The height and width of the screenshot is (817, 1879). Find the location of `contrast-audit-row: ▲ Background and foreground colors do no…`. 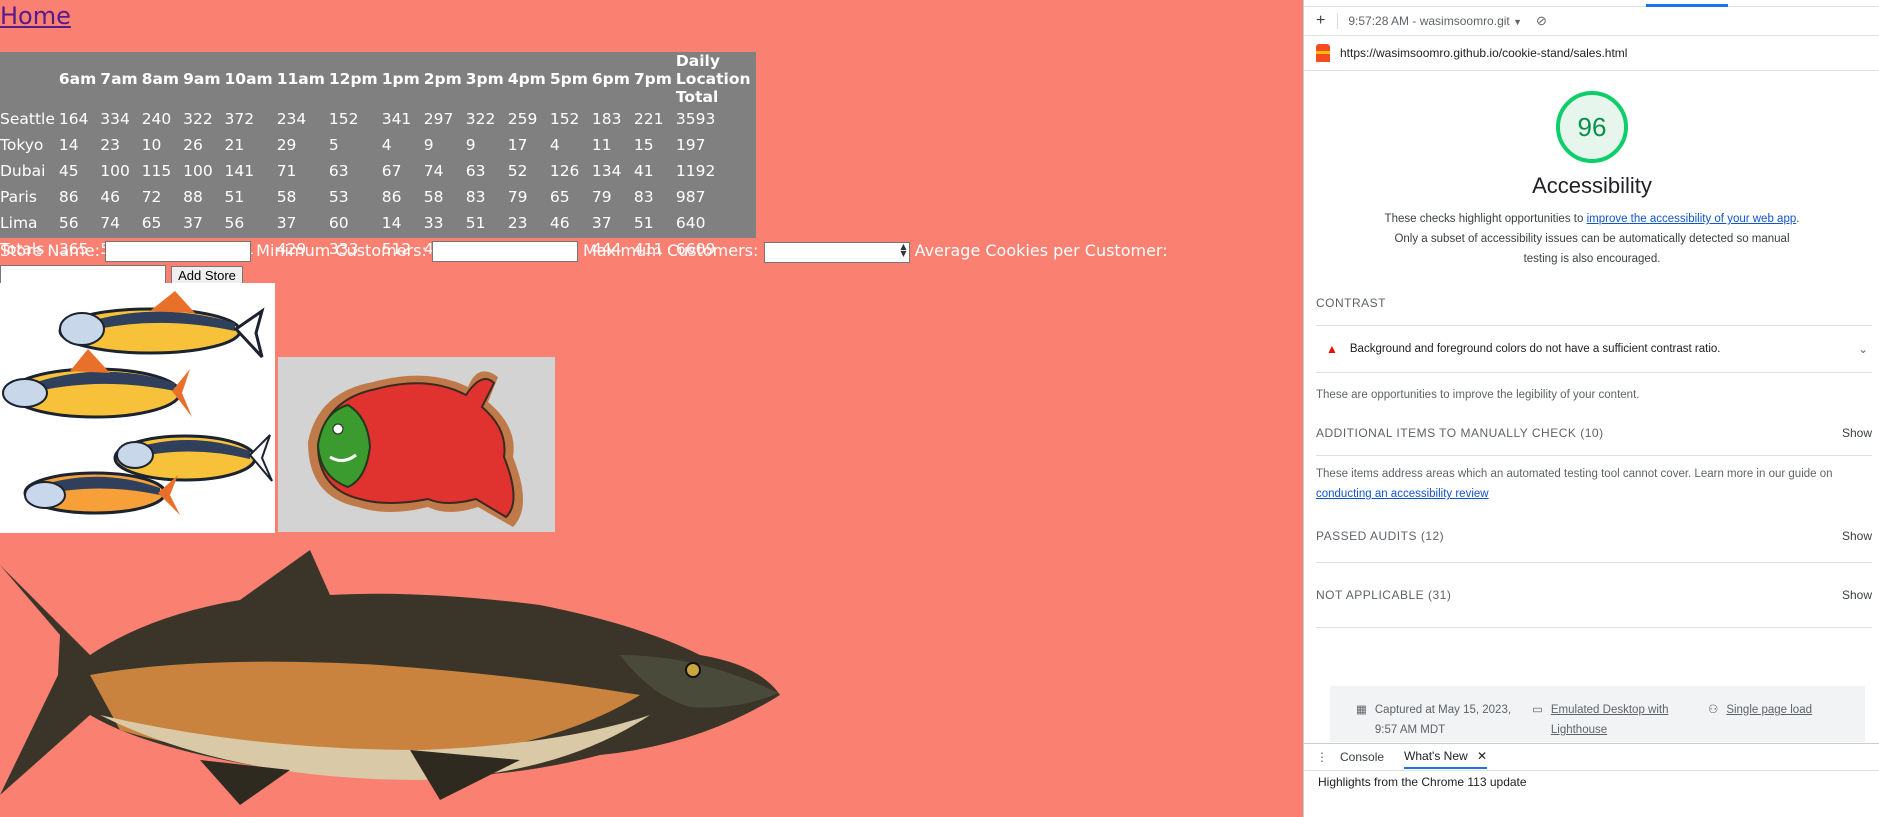

contrast-audit-row: ▲ Background and foreground colors do no… is located at coordinates (1594, 349).